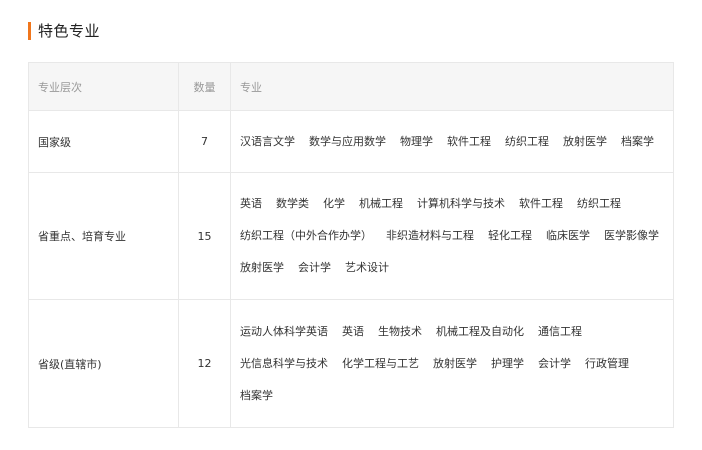 The image size is (702, 450). I want to click on major-item: 汉语言文学, so click(267, 141).